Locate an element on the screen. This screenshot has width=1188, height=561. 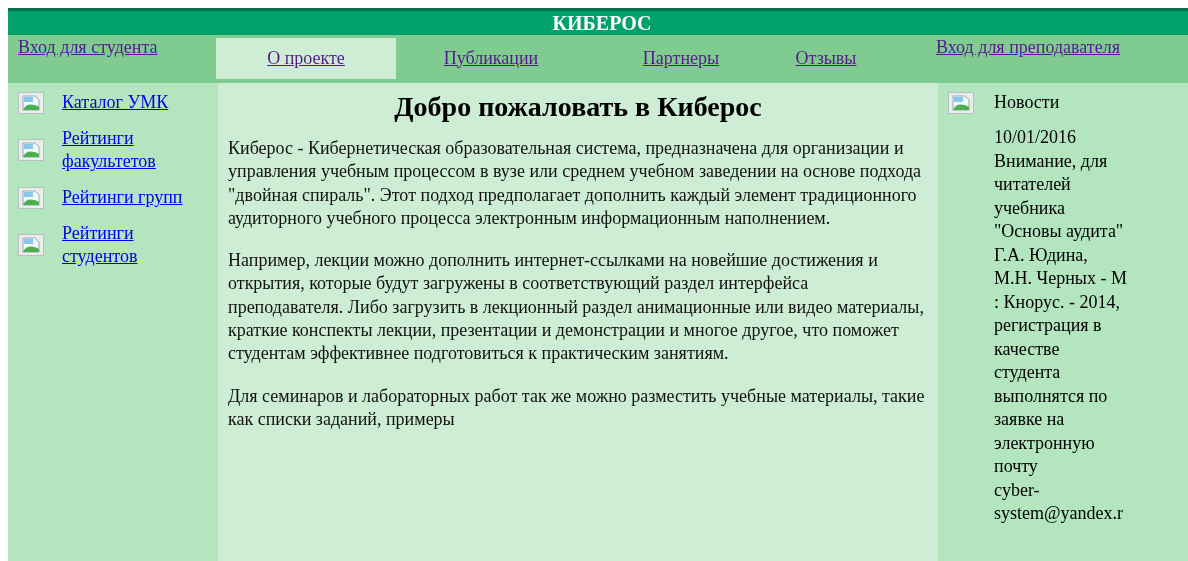
student-login-link: Вход для студента is located at coordinates (88, 47).